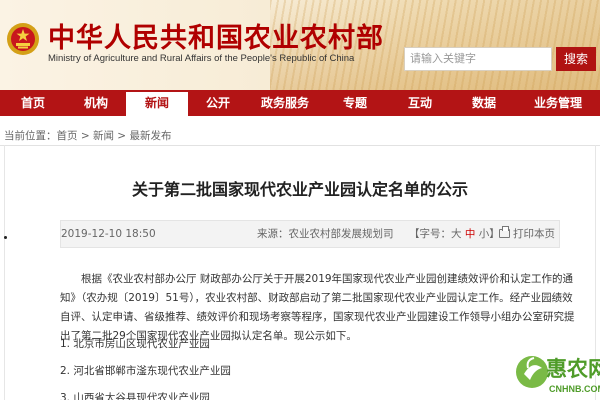 The width and height of the screenshot is (600, 400). I want to click on breadcrumb: 当前位置：首页 > 新闻 > 最新发布, so click(87, 135).